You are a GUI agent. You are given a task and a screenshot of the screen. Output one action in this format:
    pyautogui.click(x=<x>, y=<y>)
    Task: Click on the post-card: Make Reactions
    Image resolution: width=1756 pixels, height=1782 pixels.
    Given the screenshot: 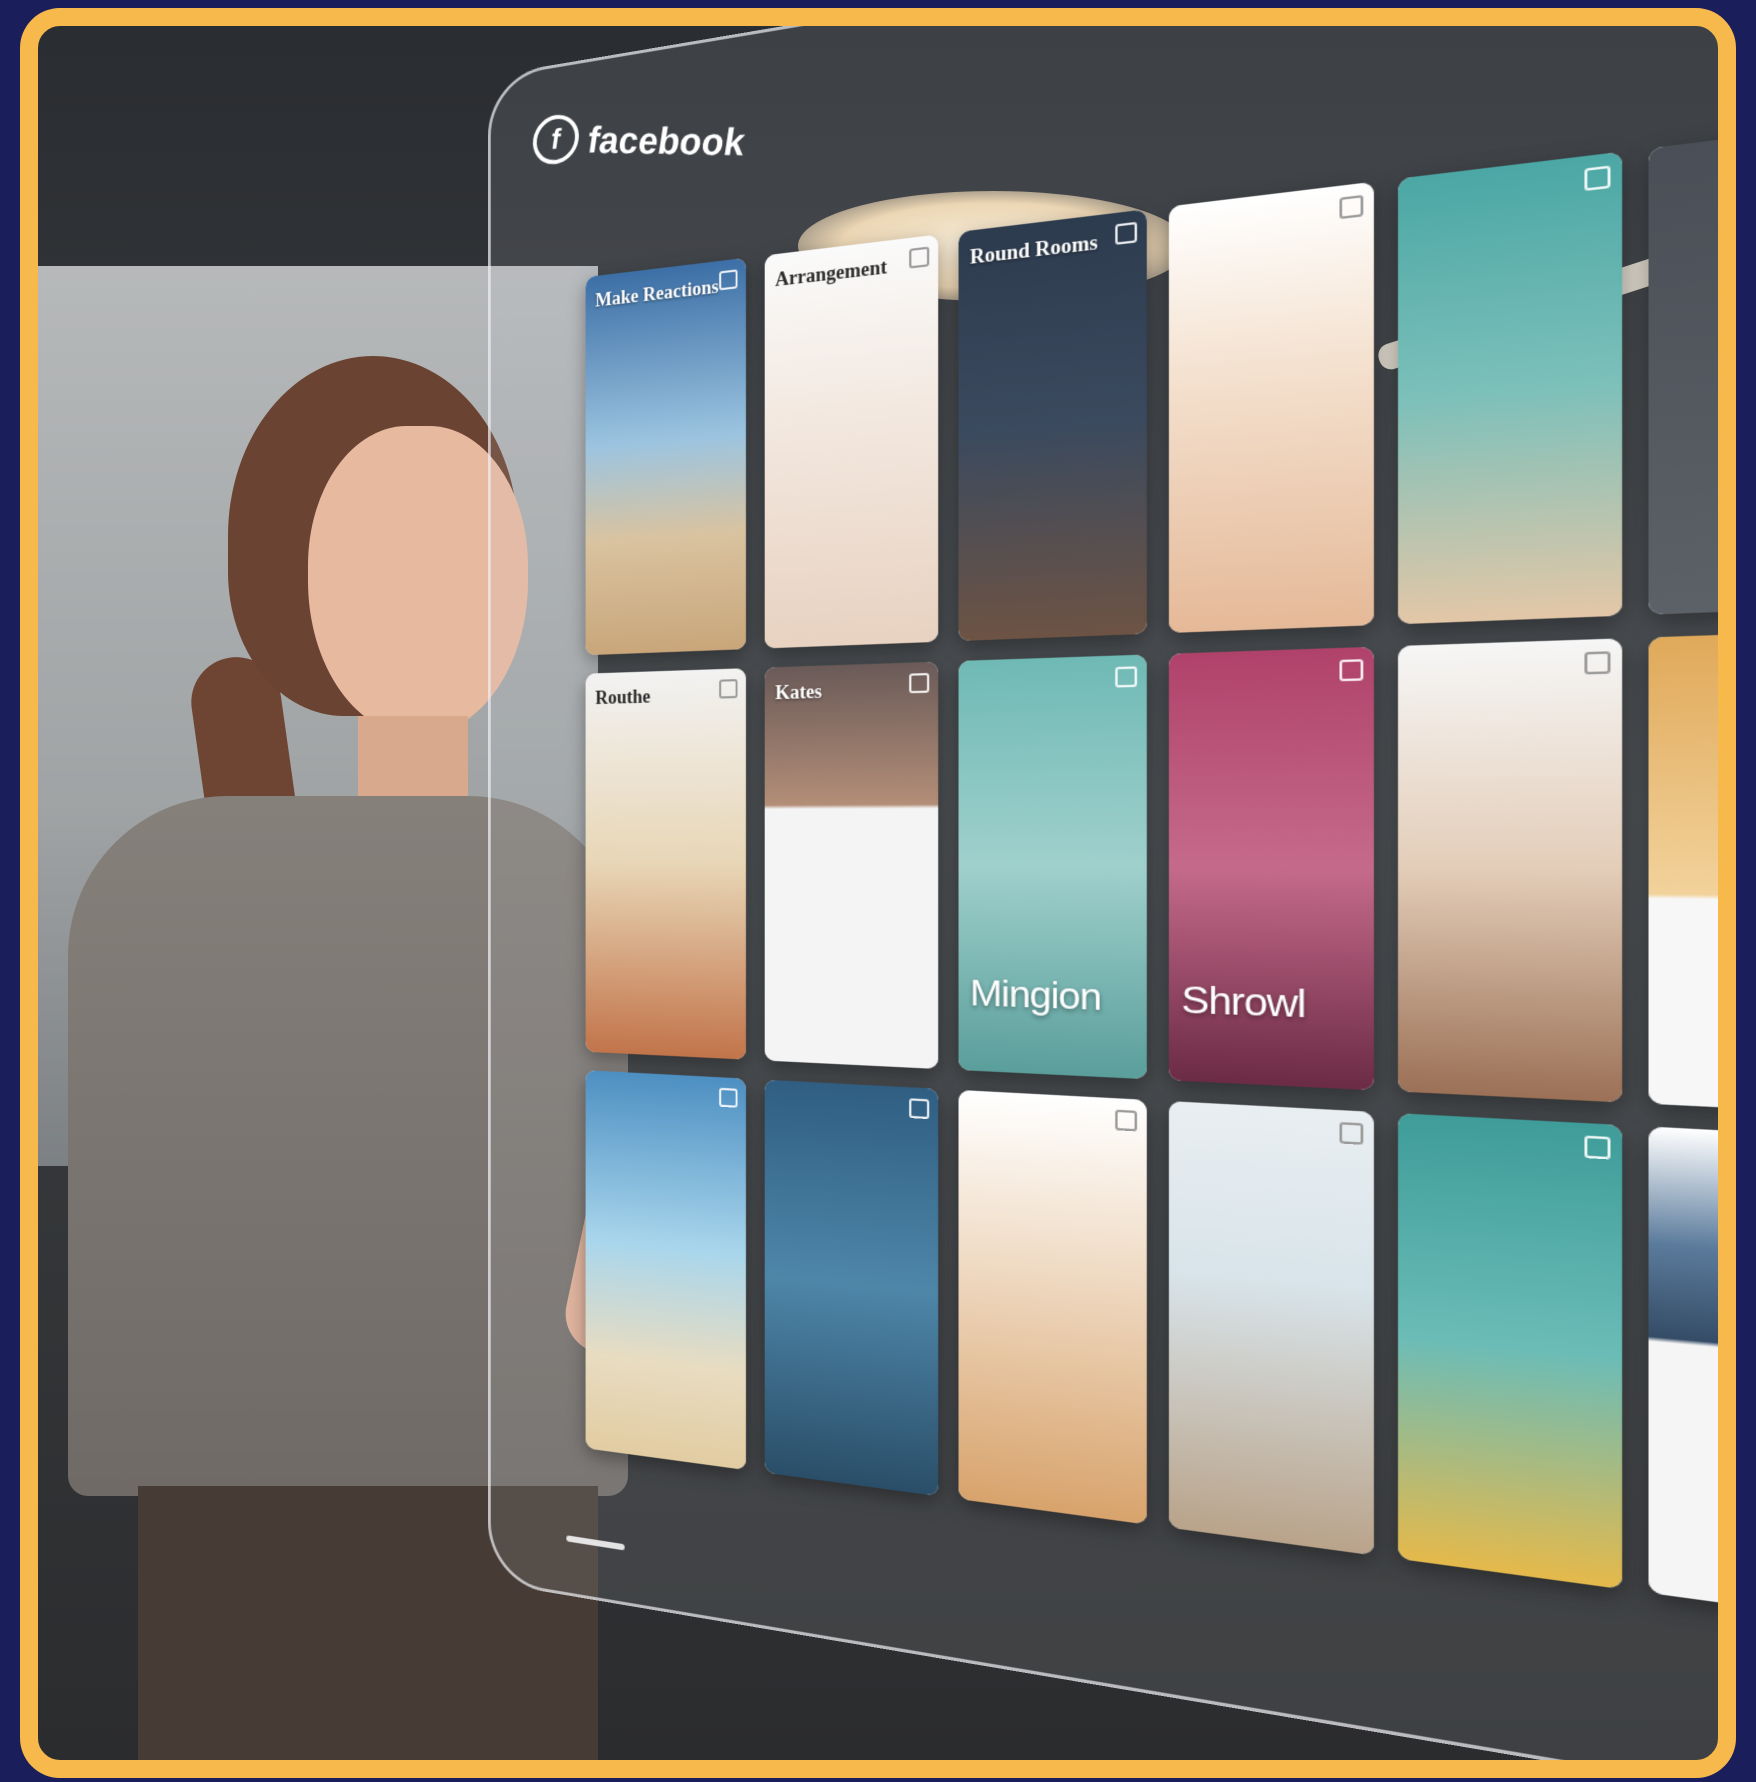 What is the action you would take?
    pyautogui.click(x=665, y=456)
    